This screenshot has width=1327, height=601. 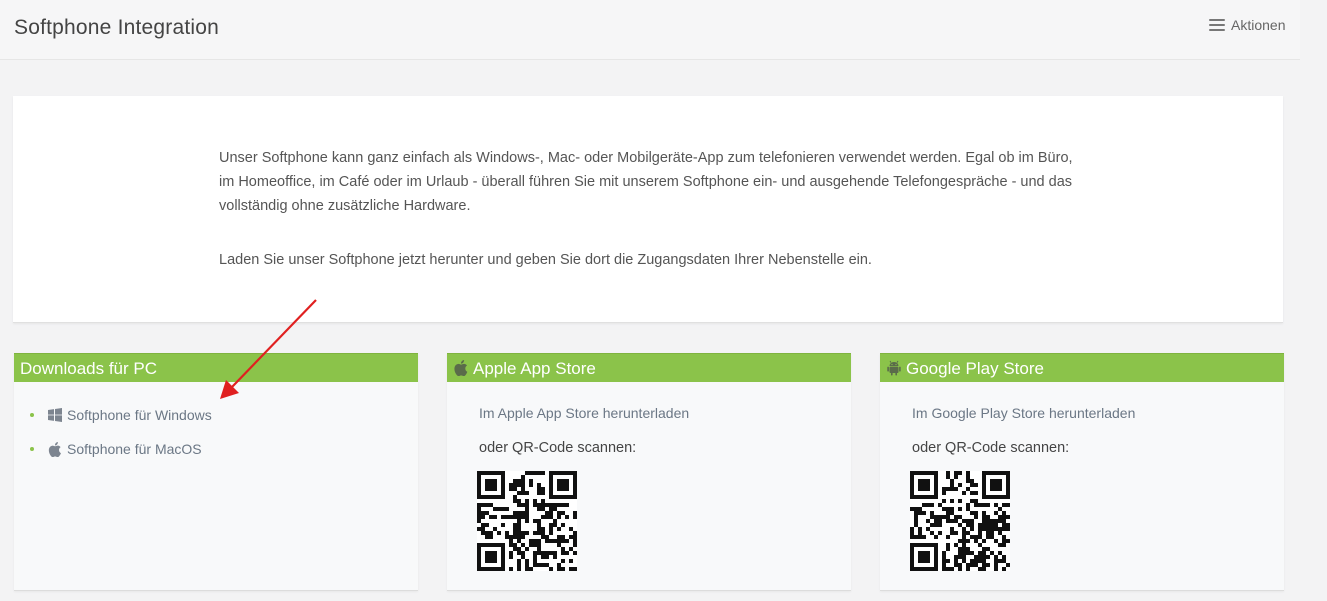 What do you see at coordinates (55, 415) in the screenshot?
I see `windows-icon` at bounding box center [55, 415].